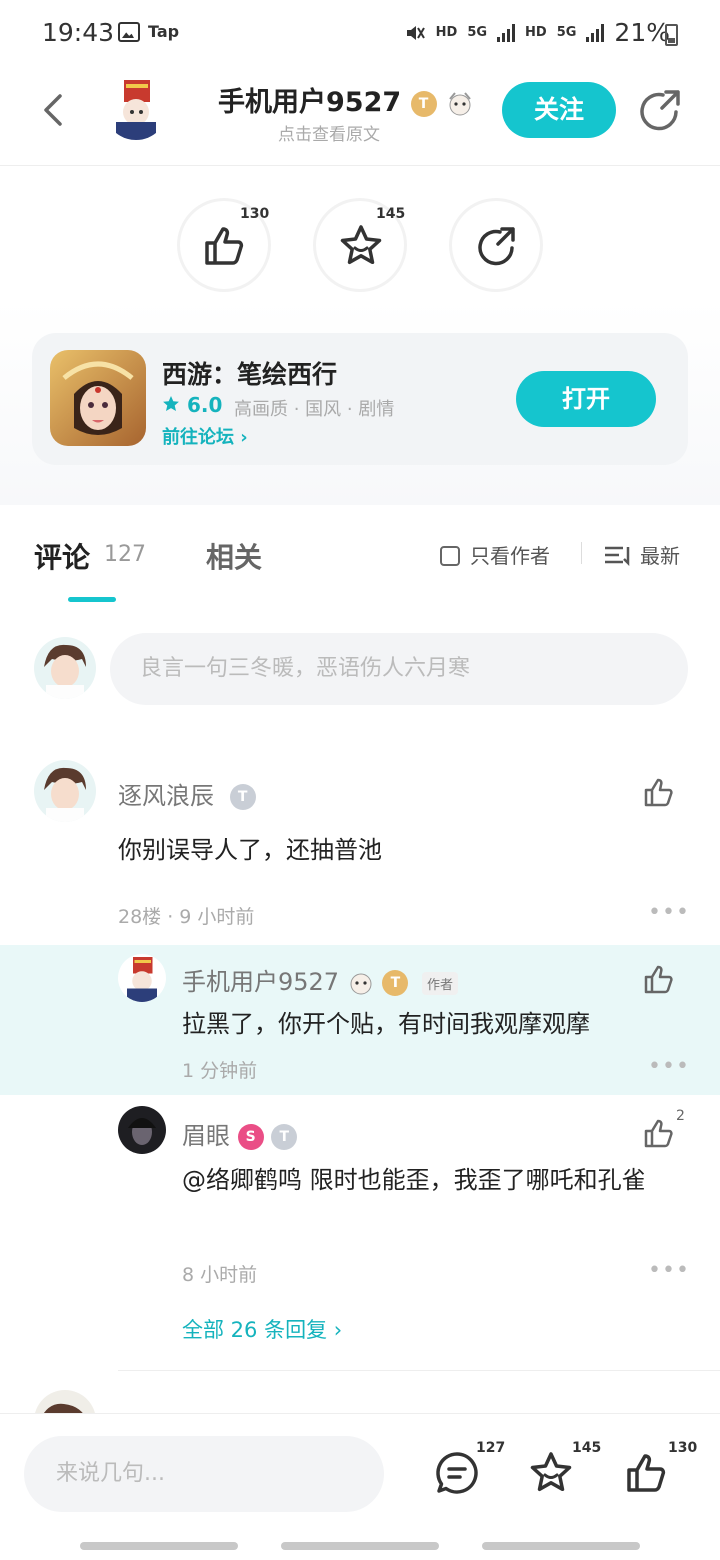 This screenshot has width=720, height=1560. Describe the element at coordinates (660, 792) in the screenshot. I see `comment-like-icon` at that location.